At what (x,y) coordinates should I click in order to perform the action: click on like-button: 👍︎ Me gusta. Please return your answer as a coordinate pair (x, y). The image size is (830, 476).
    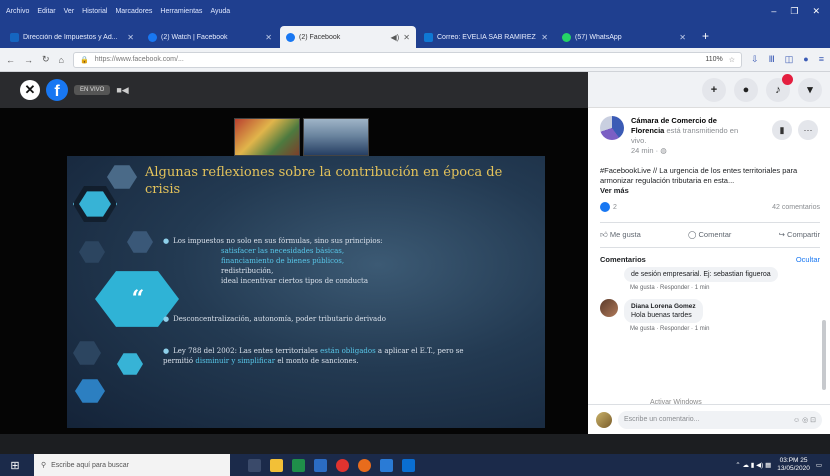
    Looking at the image, I should click on (620, 235).